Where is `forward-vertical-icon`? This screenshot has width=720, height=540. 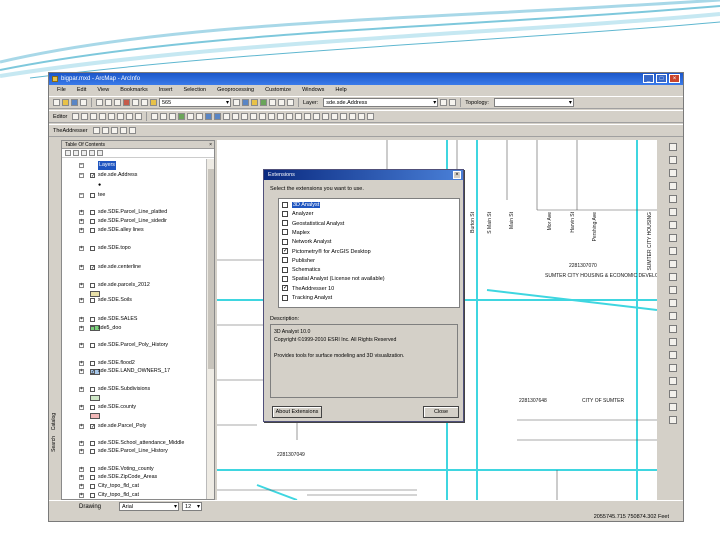 forward-vertical-icon is located at coordinates (673, 212).